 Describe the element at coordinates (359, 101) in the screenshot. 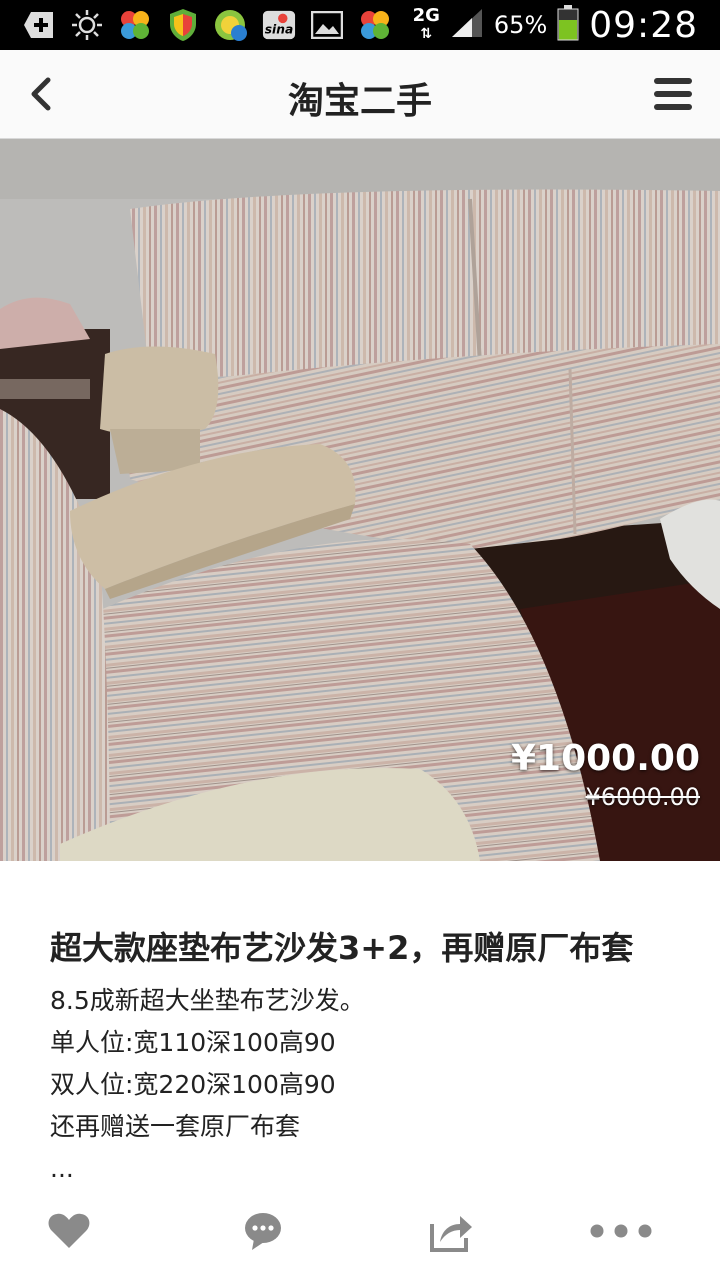

I see `page-title: 淘宝二手` at that location.